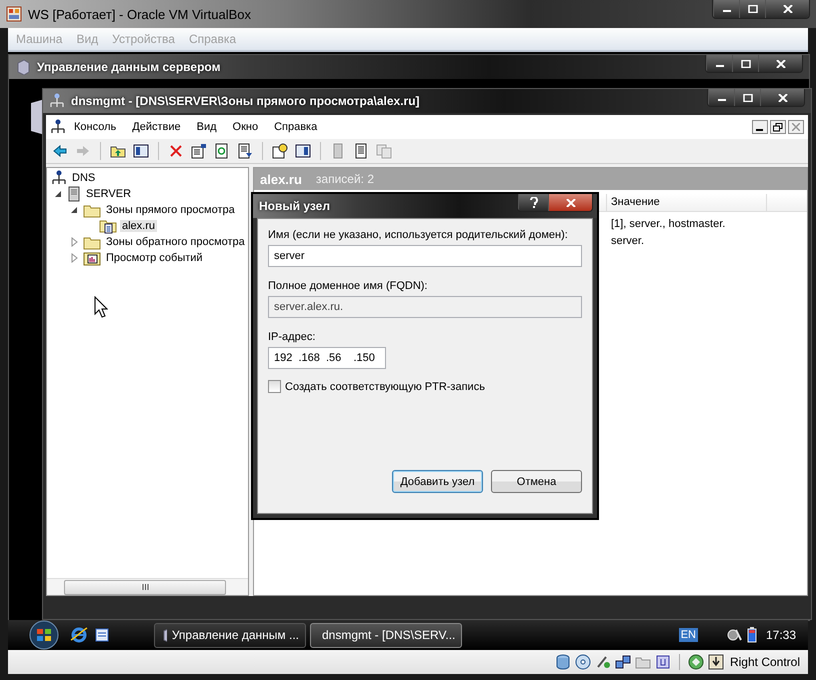 This screenshot has width=816, height=680. I want to click on menu-item: Консоль, so click(95, 127).